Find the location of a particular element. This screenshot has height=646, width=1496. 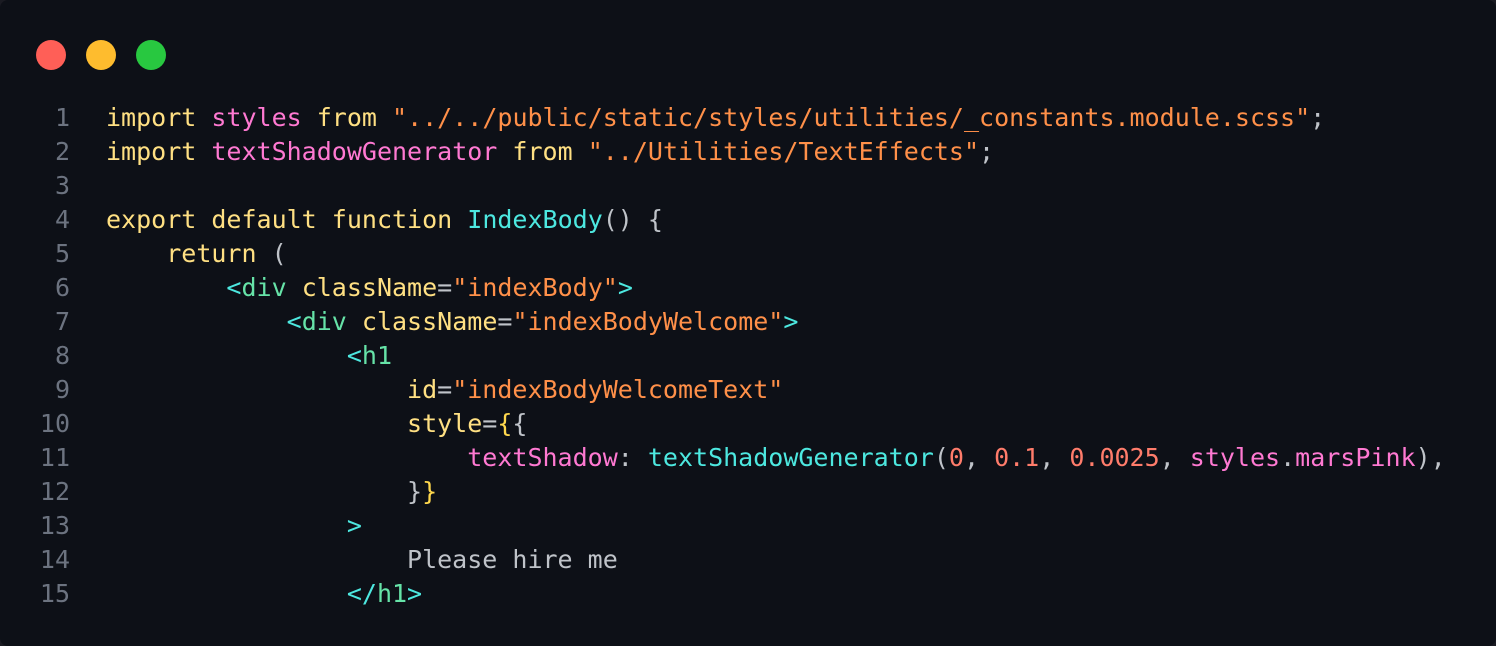

code-token-brace: } is located at coordinates (430, 491).